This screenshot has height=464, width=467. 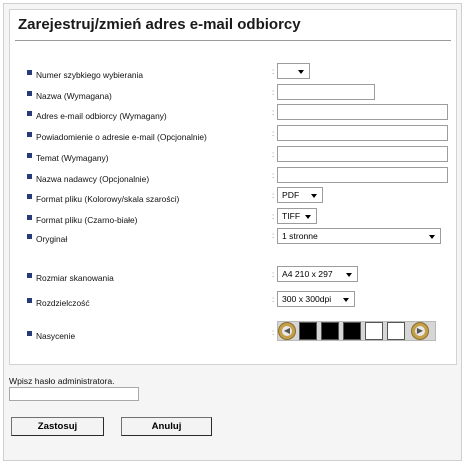 I want to click on saturation-control: ◀ ▶, so click(x=357, y=332).